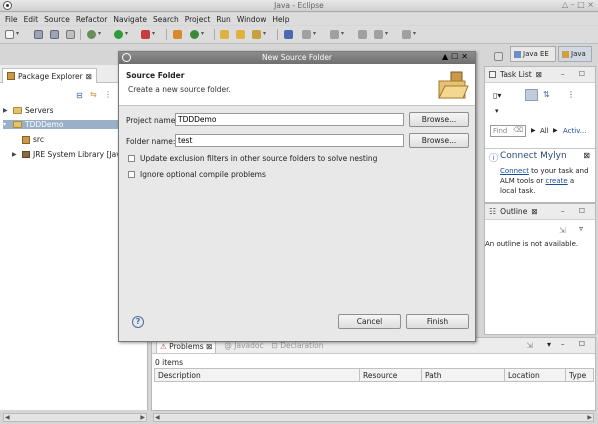  Describe the element at coordinates (497, 111) in the screenshot. I see `collapse-icon: ▾` at that location.